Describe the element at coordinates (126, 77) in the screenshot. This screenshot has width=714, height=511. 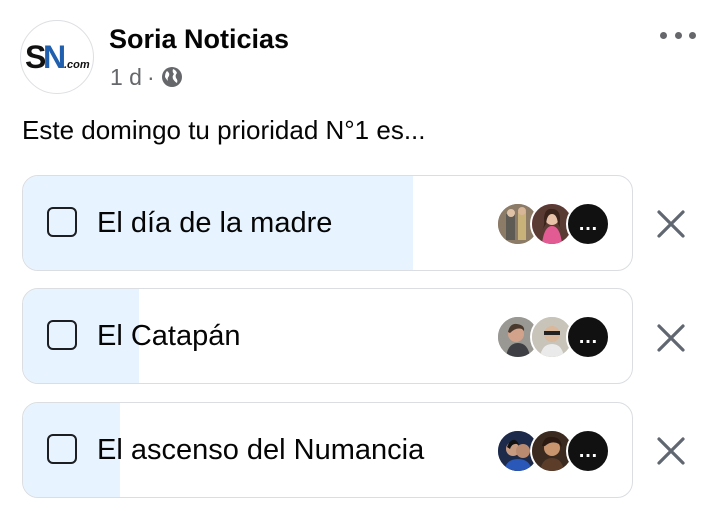
I see `post-time: 1 d` at that location.